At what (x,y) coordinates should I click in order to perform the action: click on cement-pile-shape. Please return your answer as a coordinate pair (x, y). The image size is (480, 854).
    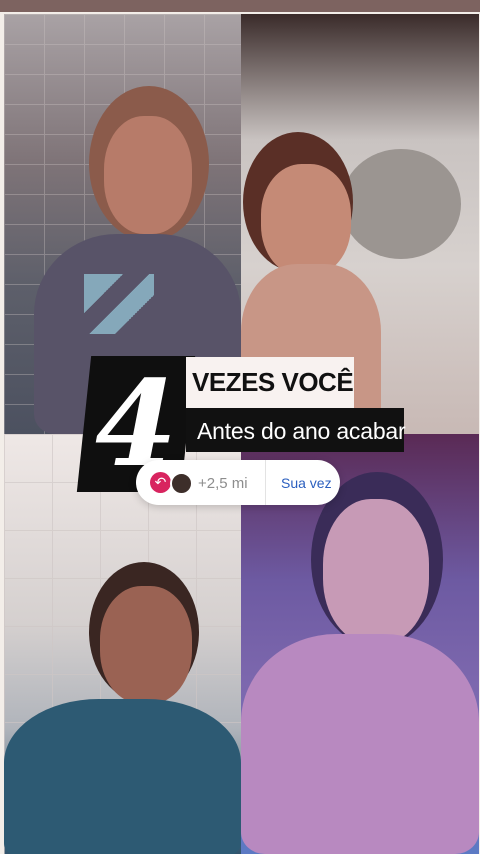
    Looking at the image, I should click on (401, 204).